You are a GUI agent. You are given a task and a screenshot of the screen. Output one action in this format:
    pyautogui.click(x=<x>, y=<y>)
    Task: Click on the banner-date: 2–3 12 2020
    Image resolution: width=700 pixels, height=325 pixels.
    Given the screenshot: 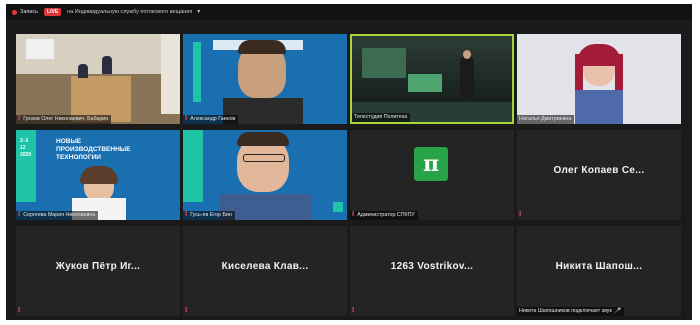 What is the action you would take?
    pyautogui.click(x=26, y=148)
    